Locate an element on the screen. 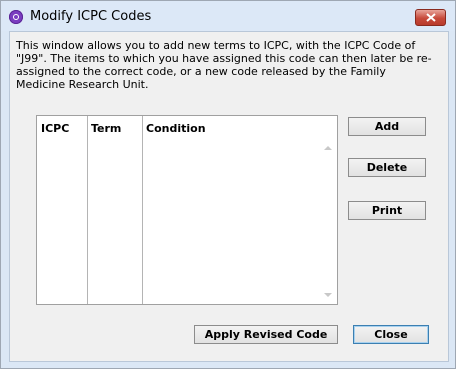  close-button: Close is located at coordinates (391, 334).